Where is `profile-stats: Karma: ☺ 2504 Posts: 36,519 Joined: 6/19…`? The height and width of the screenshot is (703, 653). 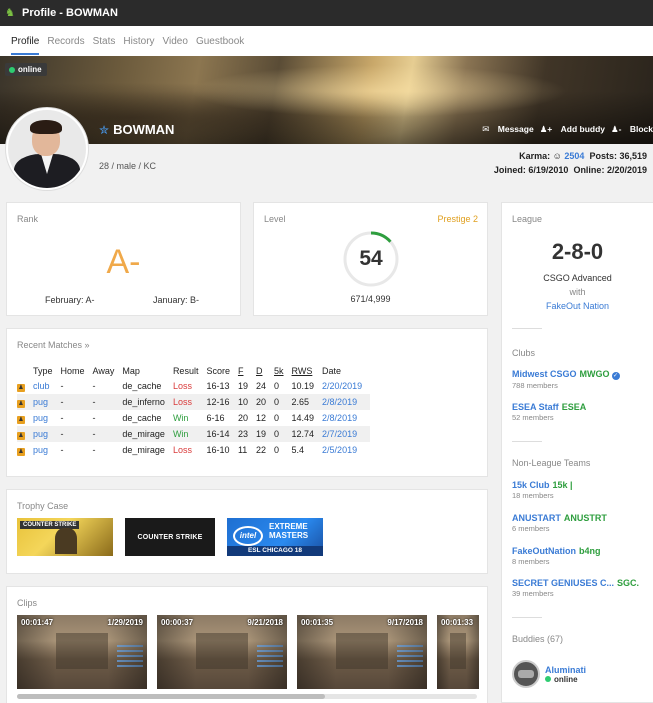 profile-stats: Karma: ☺ 2504 Posts: 36,519 Joined: 6/19… is located at coordinates (570, 163).